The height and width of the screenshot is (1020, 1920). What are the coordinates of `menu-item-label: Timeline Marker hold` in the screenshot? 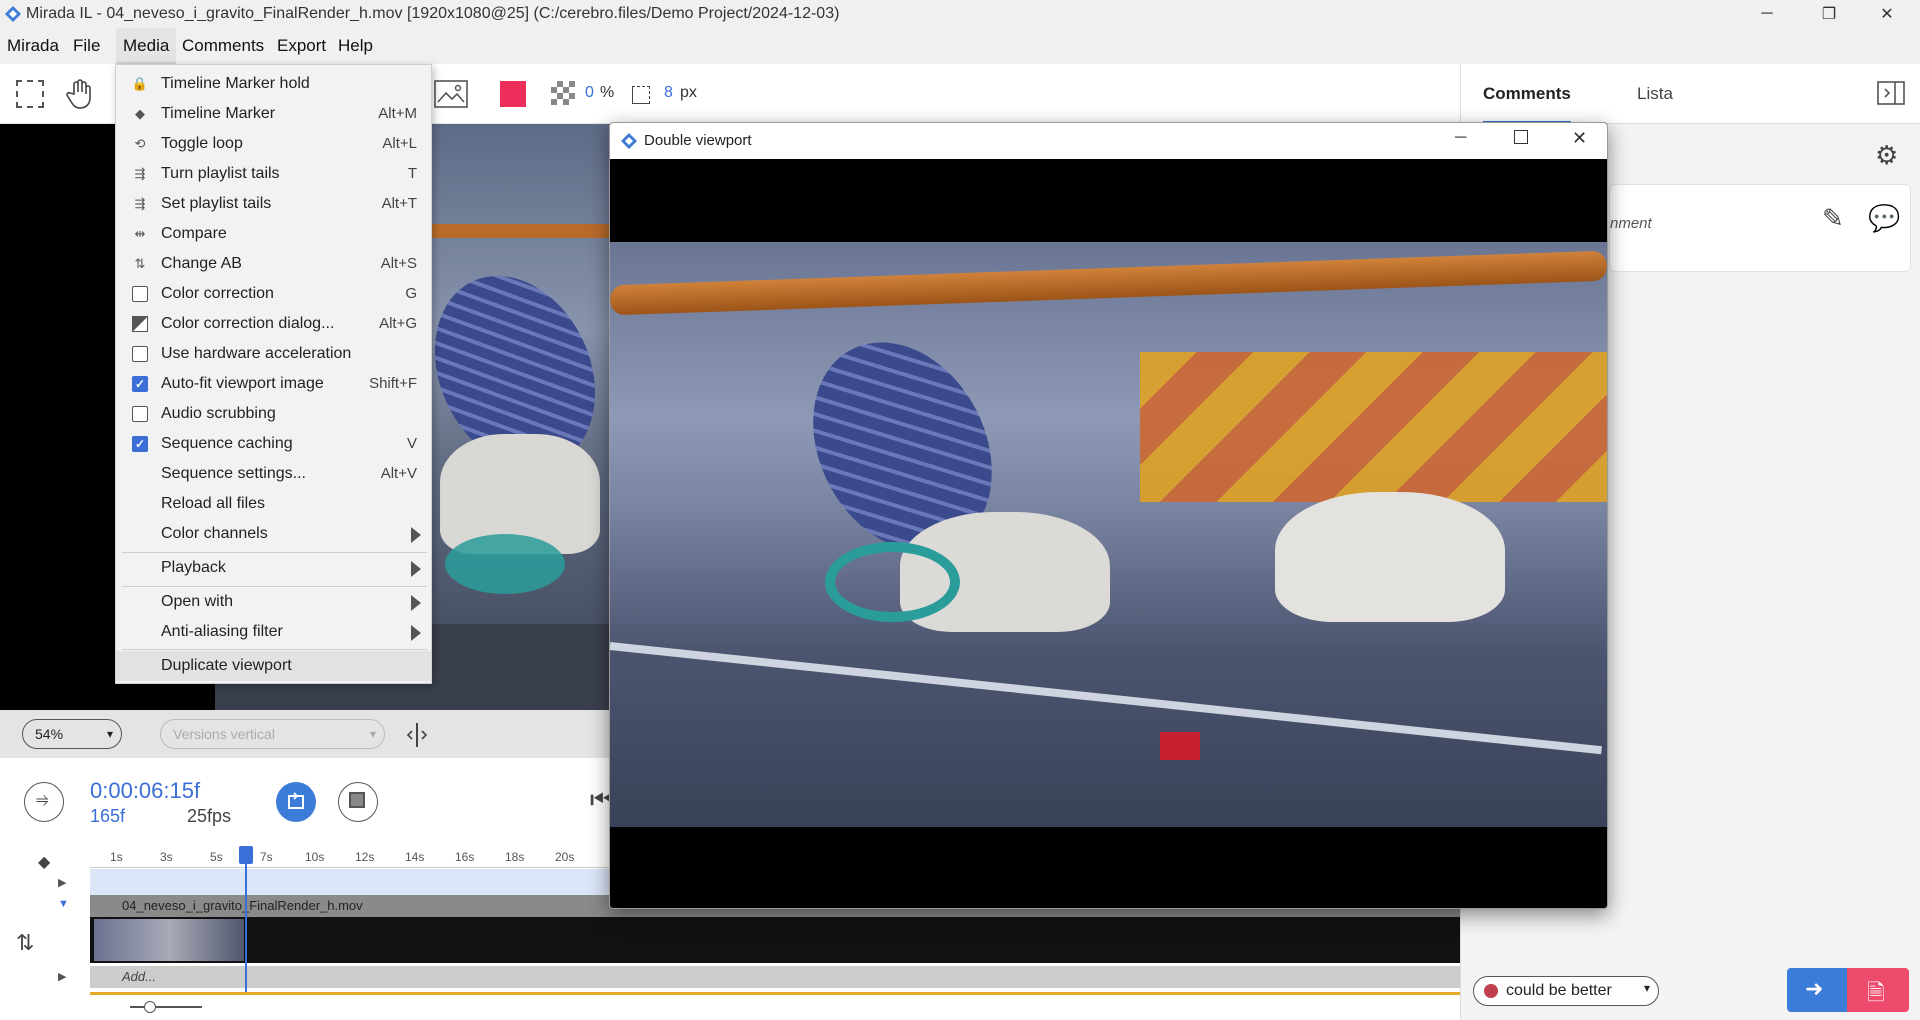 It's located at (235, 83).